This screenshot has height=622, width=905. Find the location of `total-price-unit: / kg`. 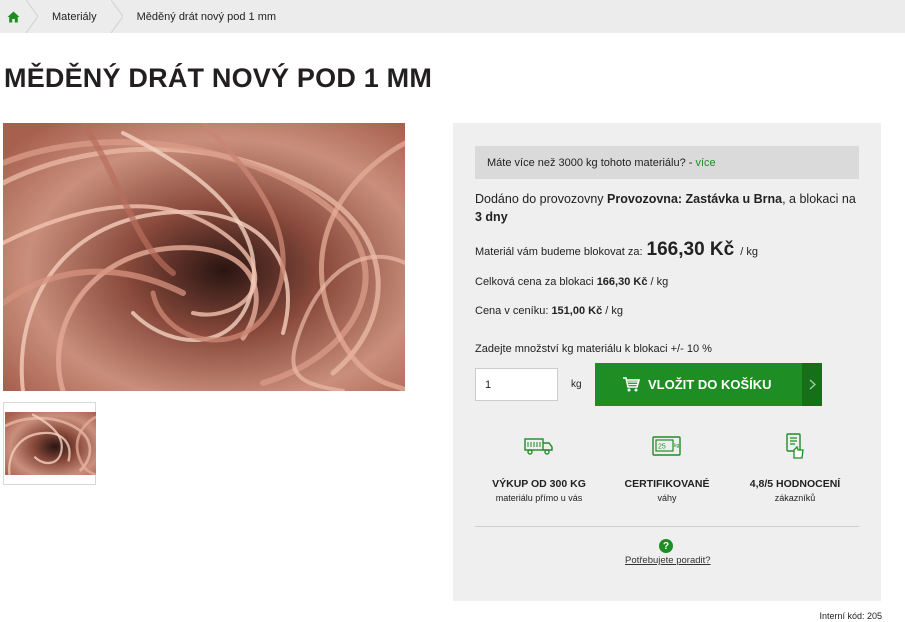

total-price-unit: / kg is located at coordinates (659, 282).